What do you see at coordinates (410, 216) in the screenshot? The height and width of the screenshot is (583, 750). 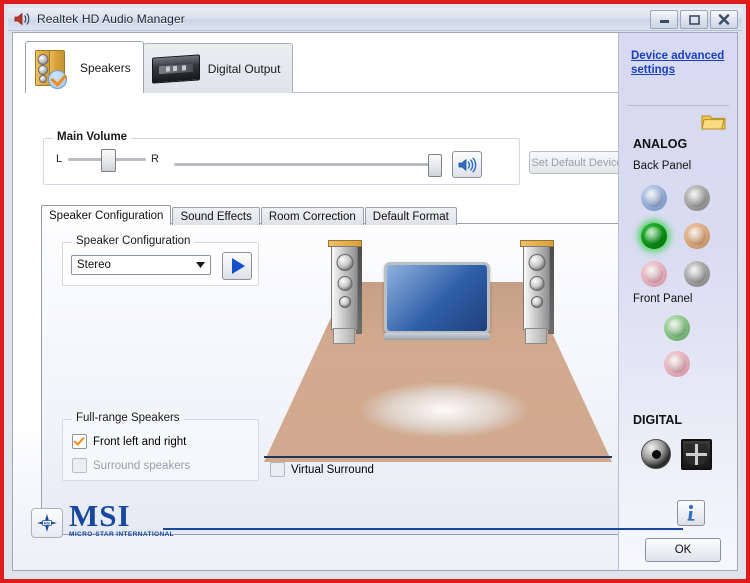 I see `subtab-default-format: Default Format` at bounding box center [410, 216].